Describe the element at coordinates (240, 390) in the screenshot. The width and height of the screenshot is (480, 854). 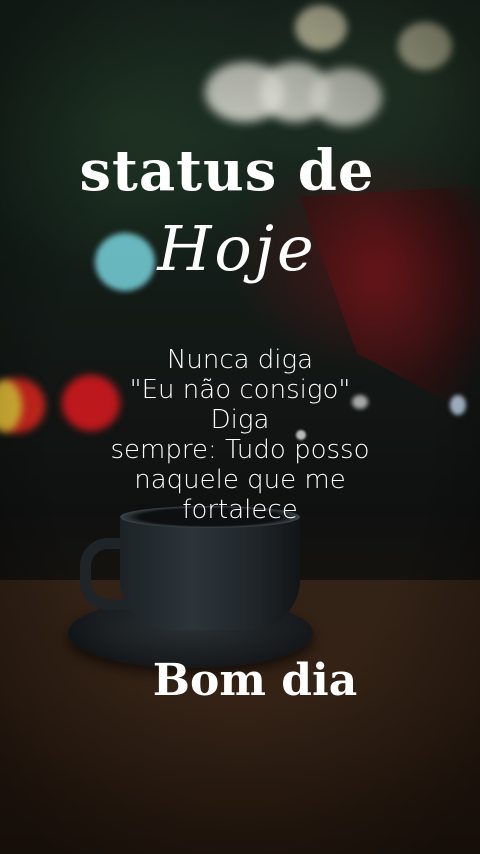
I see `quote-line: "Eu não consigo"` at that location.